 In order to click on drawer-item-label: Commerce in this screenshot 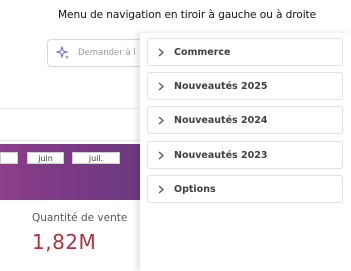, I will do `click(202, 52)`.